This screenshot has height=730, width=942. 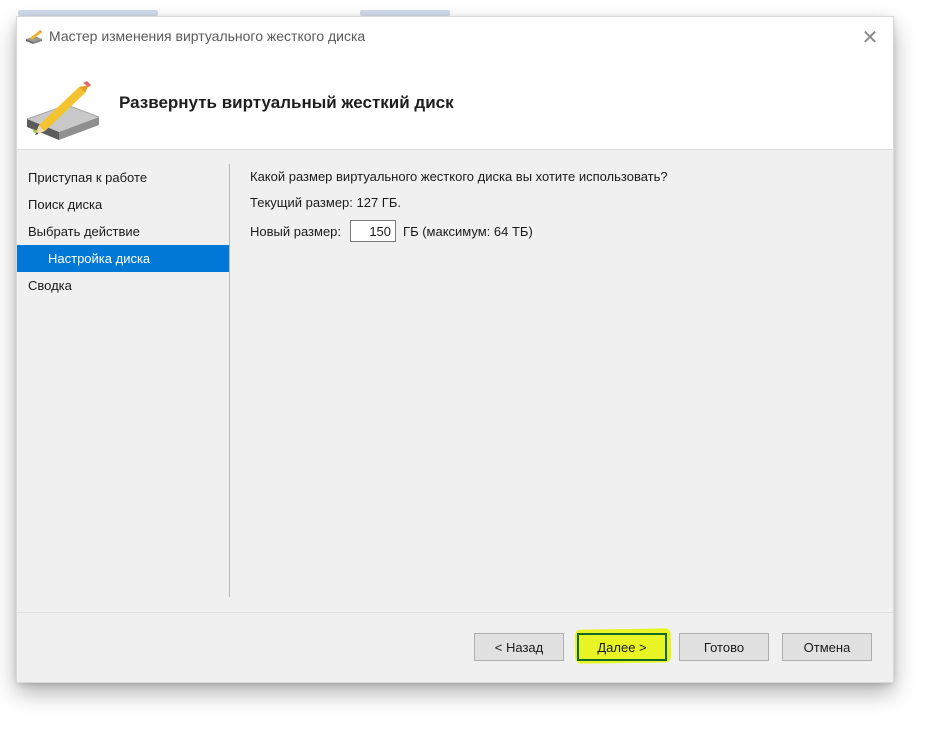 What do you see at coordinates (724, 647) in the screenshot?
I see `finish-button: Готово` at bounding box center [724, 647].